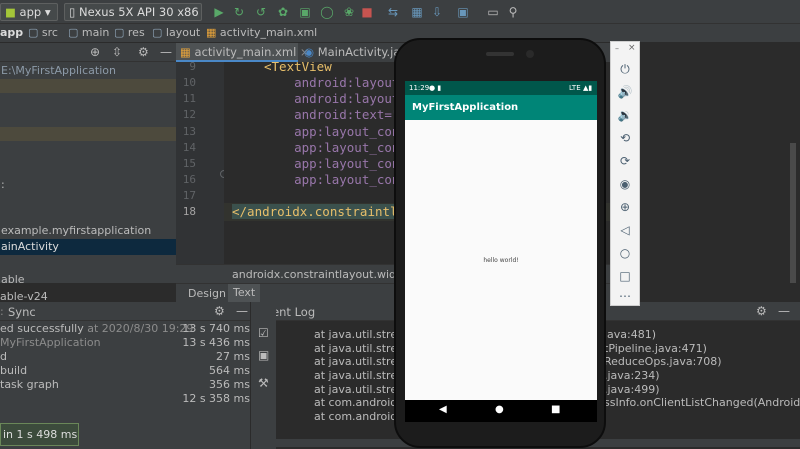  What do you see at coordinates (263, 383) in the screenshot?
I see `wrench-icon: ⚒` at bounding box center [263, 383].